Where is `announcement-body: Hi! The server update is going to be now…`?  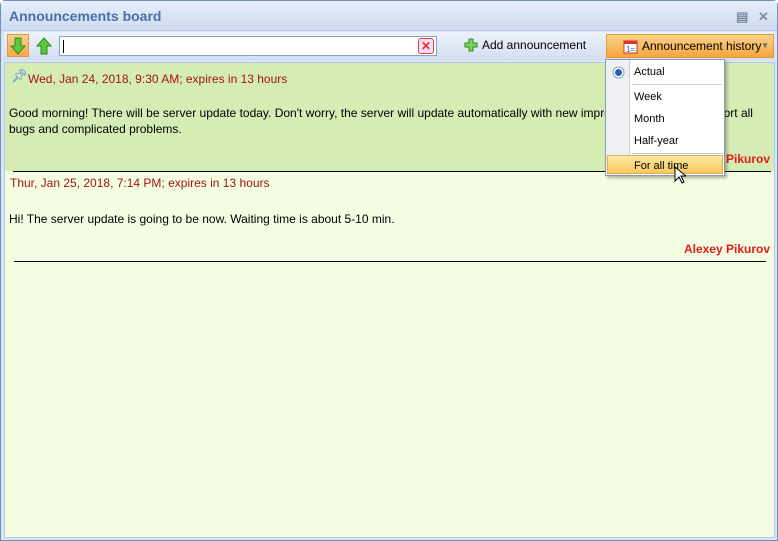 announcement-body: Hi! The server update is going to be now… is located at coordinates (202, 219).